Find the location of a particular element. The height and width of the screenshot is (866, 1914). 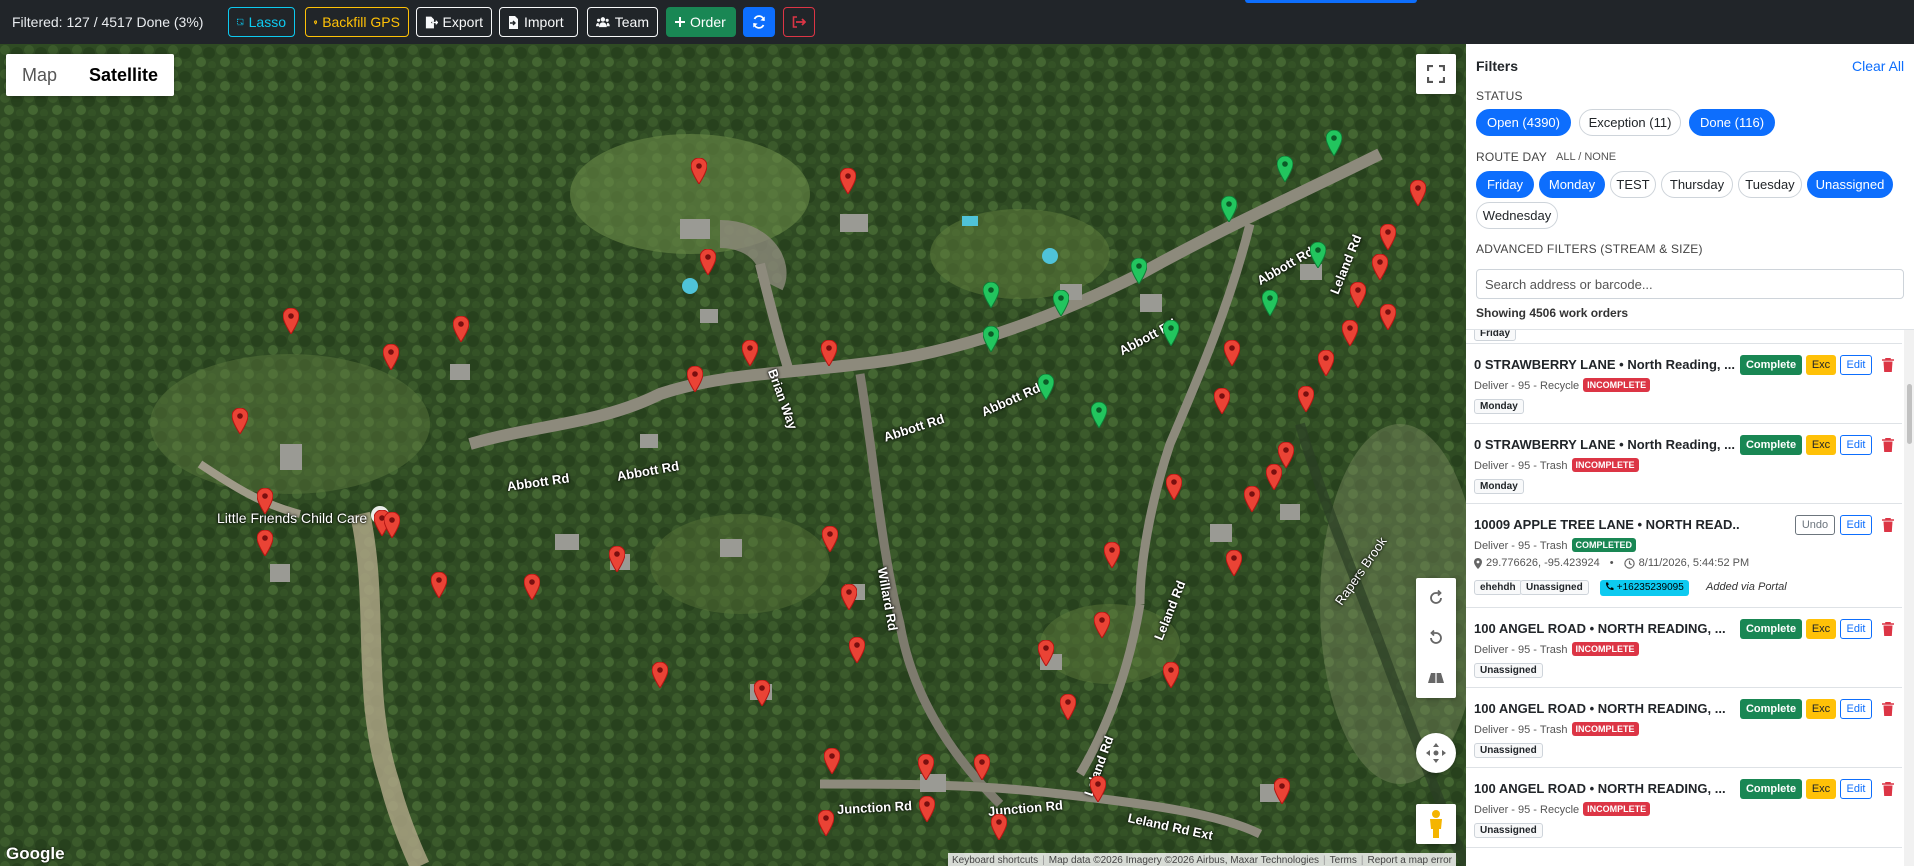

advanced-filters-toggle: ADVANCED FILTERS (STREAM & SIZE) is located at coordinates (1589, 249).